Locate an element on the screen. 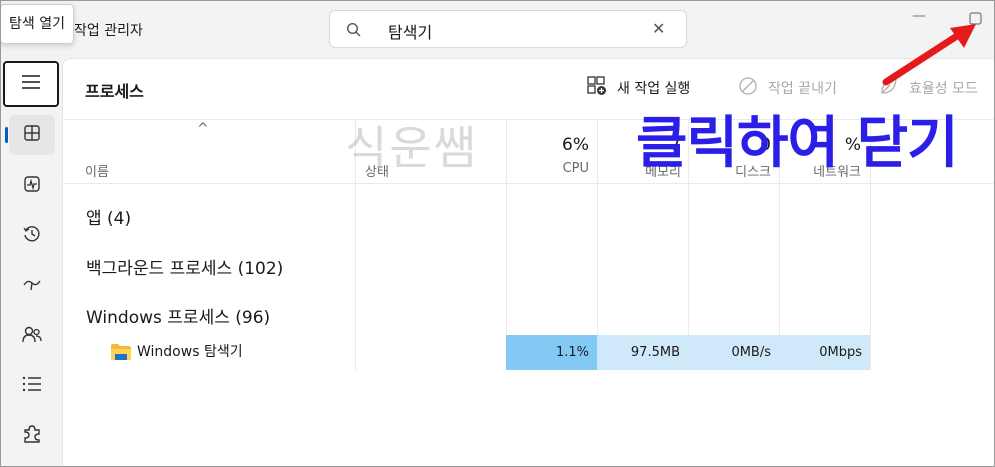  process-name: Windows 탐색기 is located at coordinates (190, 352).